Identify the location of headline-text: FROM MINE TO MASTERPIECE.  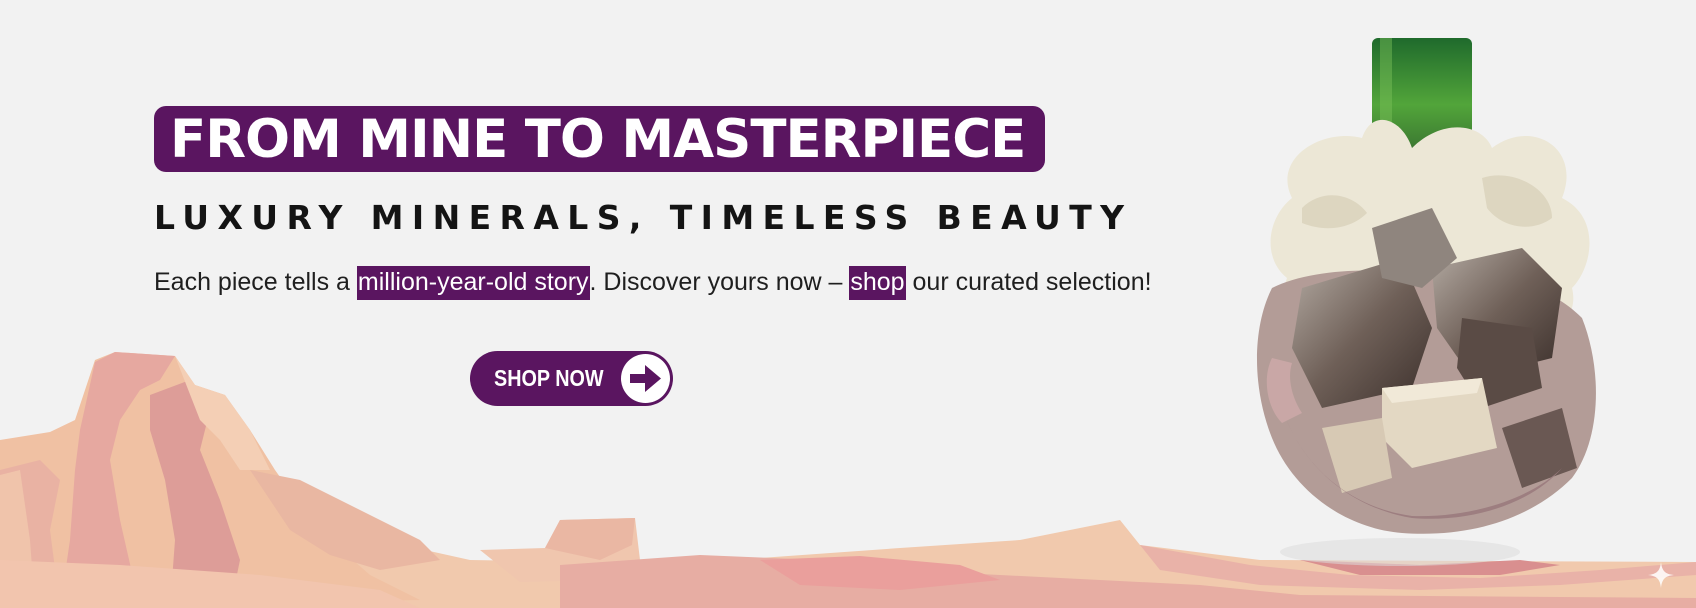
(598, 139).